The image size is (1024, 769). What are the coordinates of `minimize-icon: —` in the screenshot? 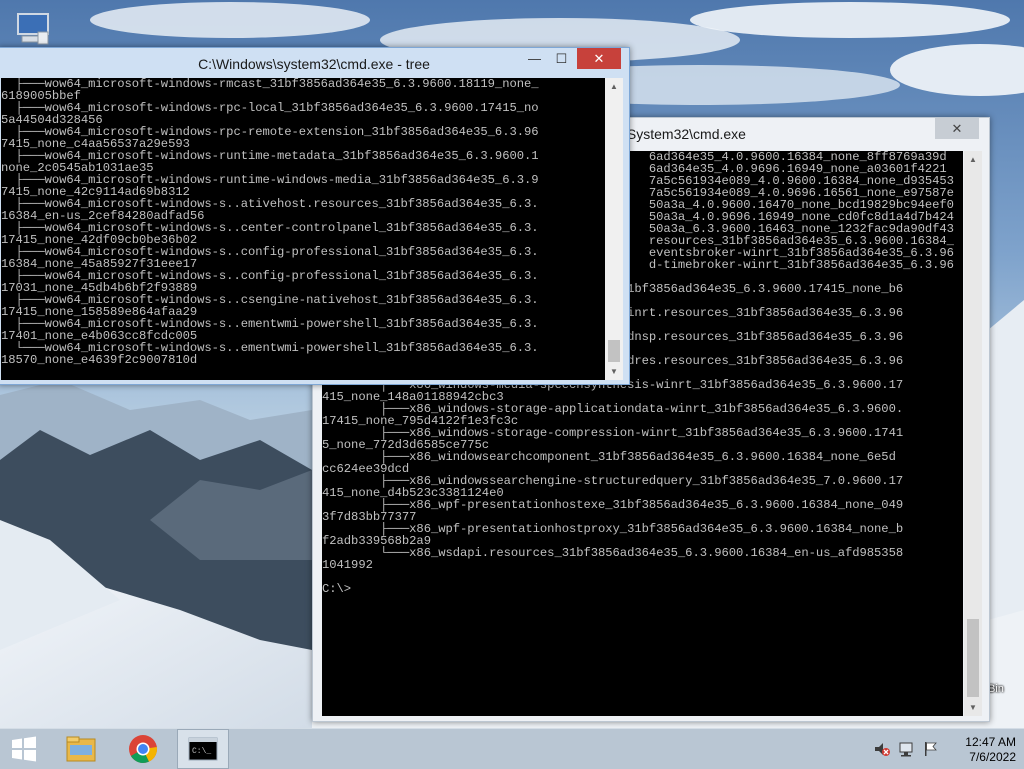 It's located at (534, 58).